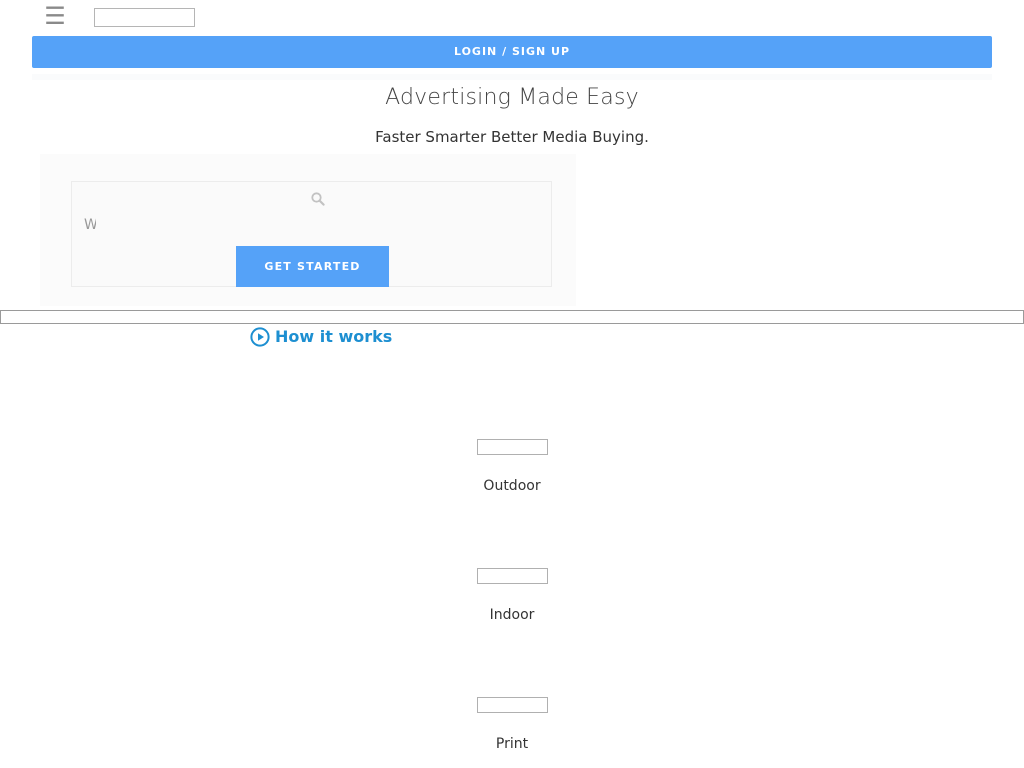 This screenshot has width=1024, height=768. Describe the element at coordinates (318, 199) in the screenshot. I see `search-icon` at that location.